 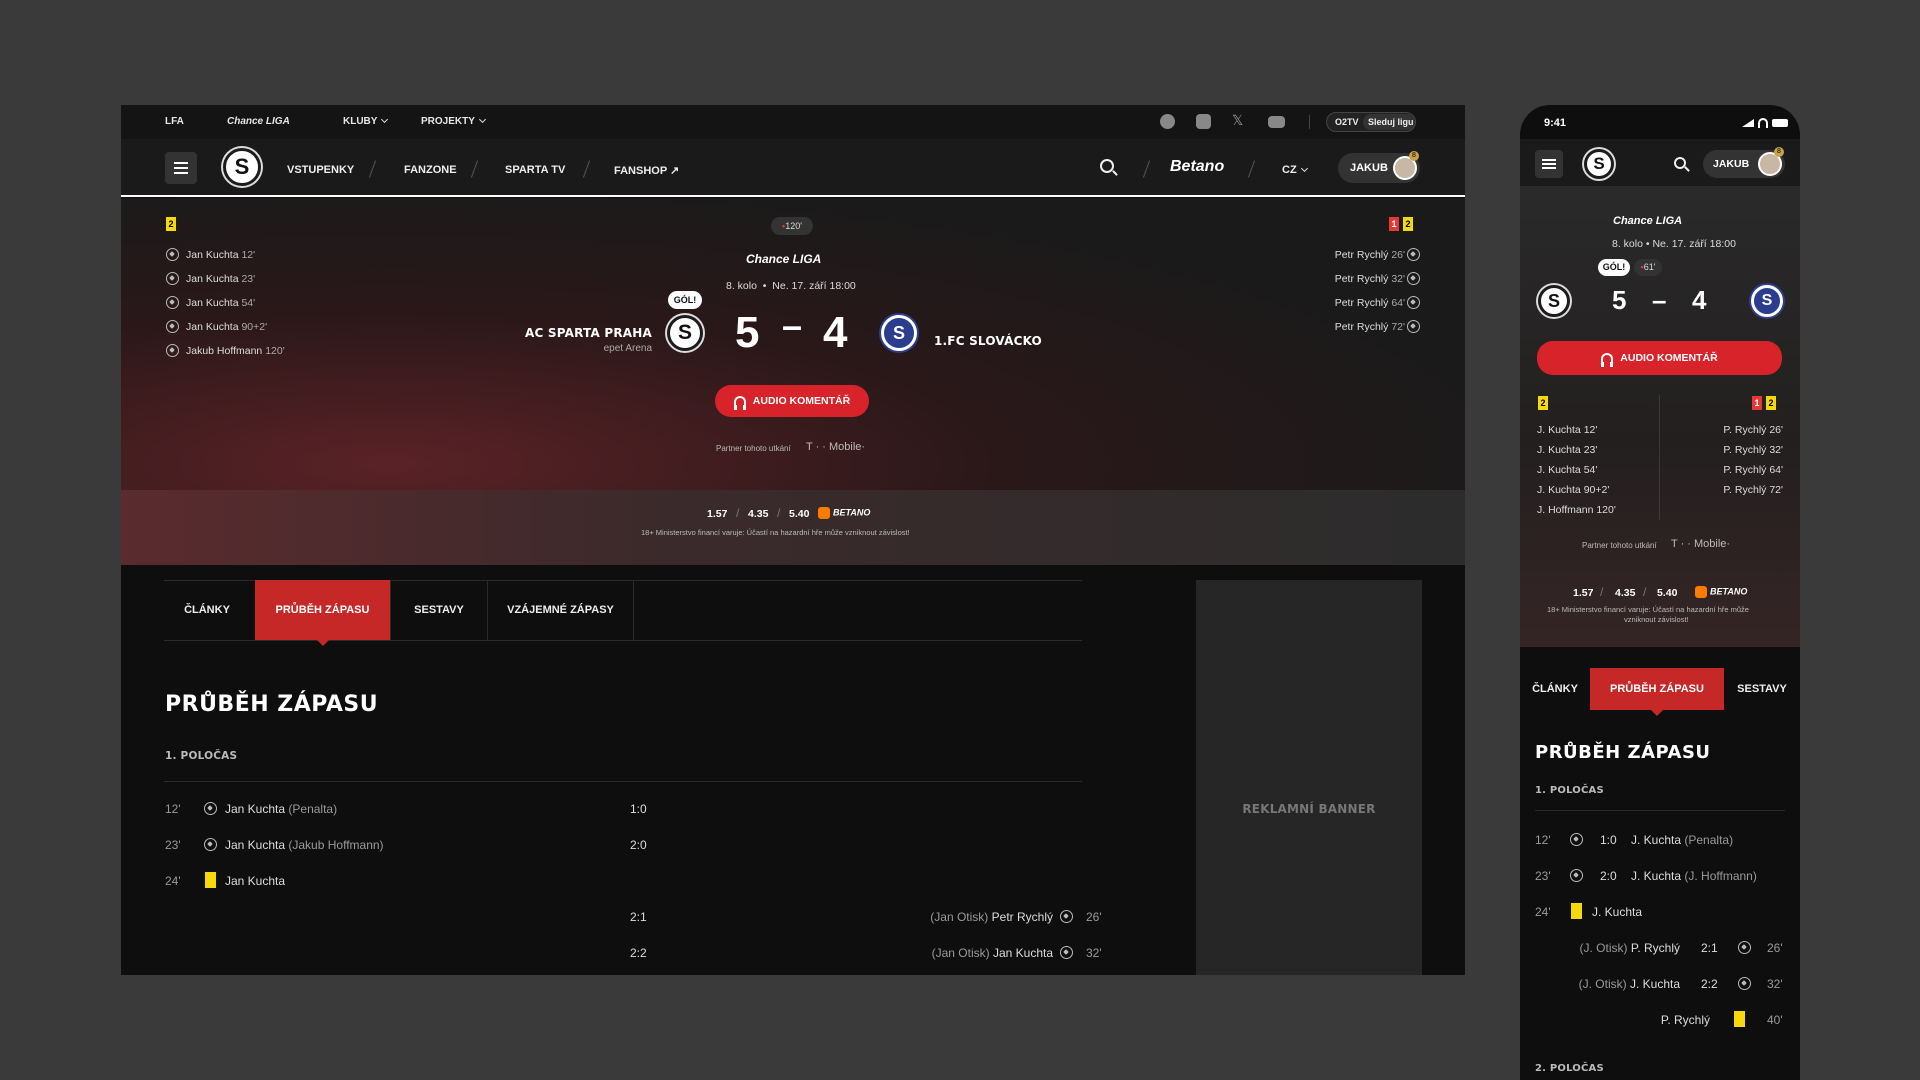 What do you see at coordinates (1237, 120) in the screenshot?
I see `x-icon: 𝕏` at bounding box center [1237, 120].